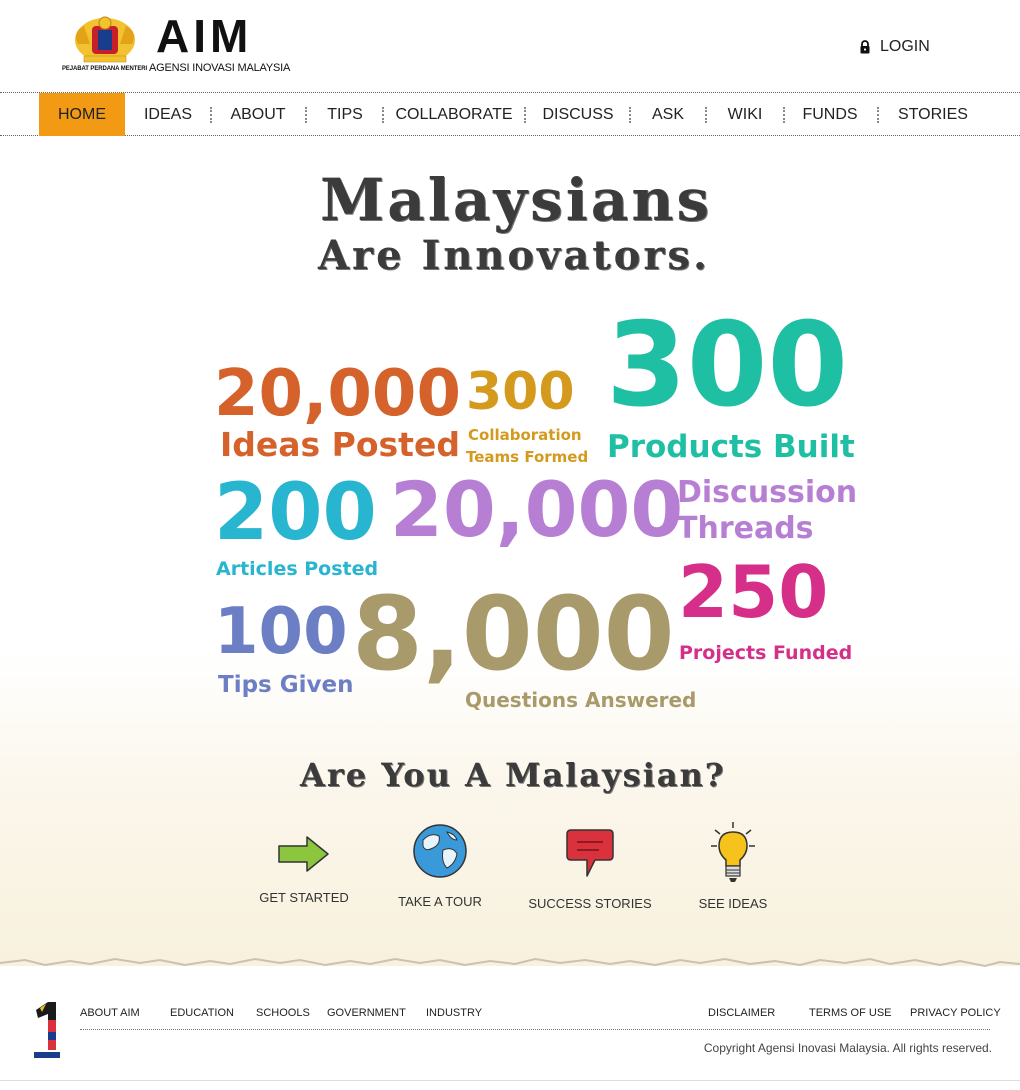 The width and height of the screenshot is (1020, 1090). I want to click on hero-title-line1: Malaysians, so click(516, 200).